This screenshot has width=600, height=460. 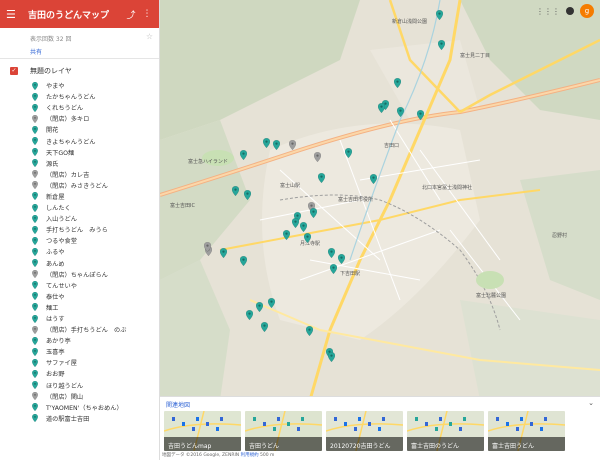 What do you see at coordinates (55, 373) in the screenshot?
I see `place-name: おお野` at bounding box center [55, 373].